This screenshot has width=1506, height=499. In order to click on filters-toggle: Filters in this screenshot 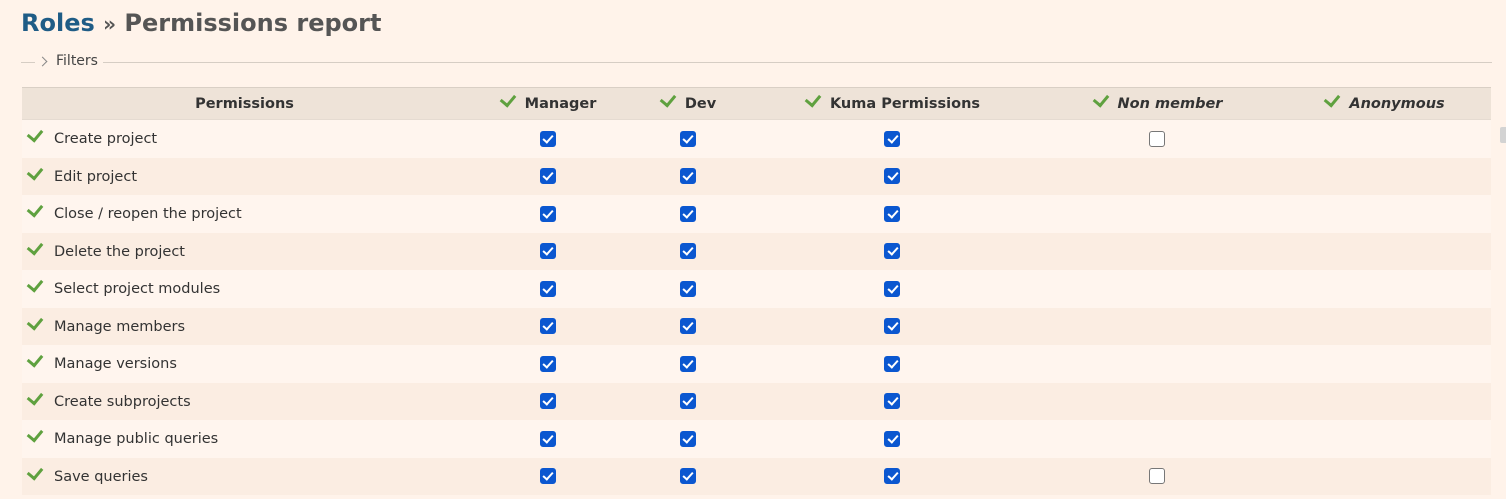, I will do `click(69, 61)`.